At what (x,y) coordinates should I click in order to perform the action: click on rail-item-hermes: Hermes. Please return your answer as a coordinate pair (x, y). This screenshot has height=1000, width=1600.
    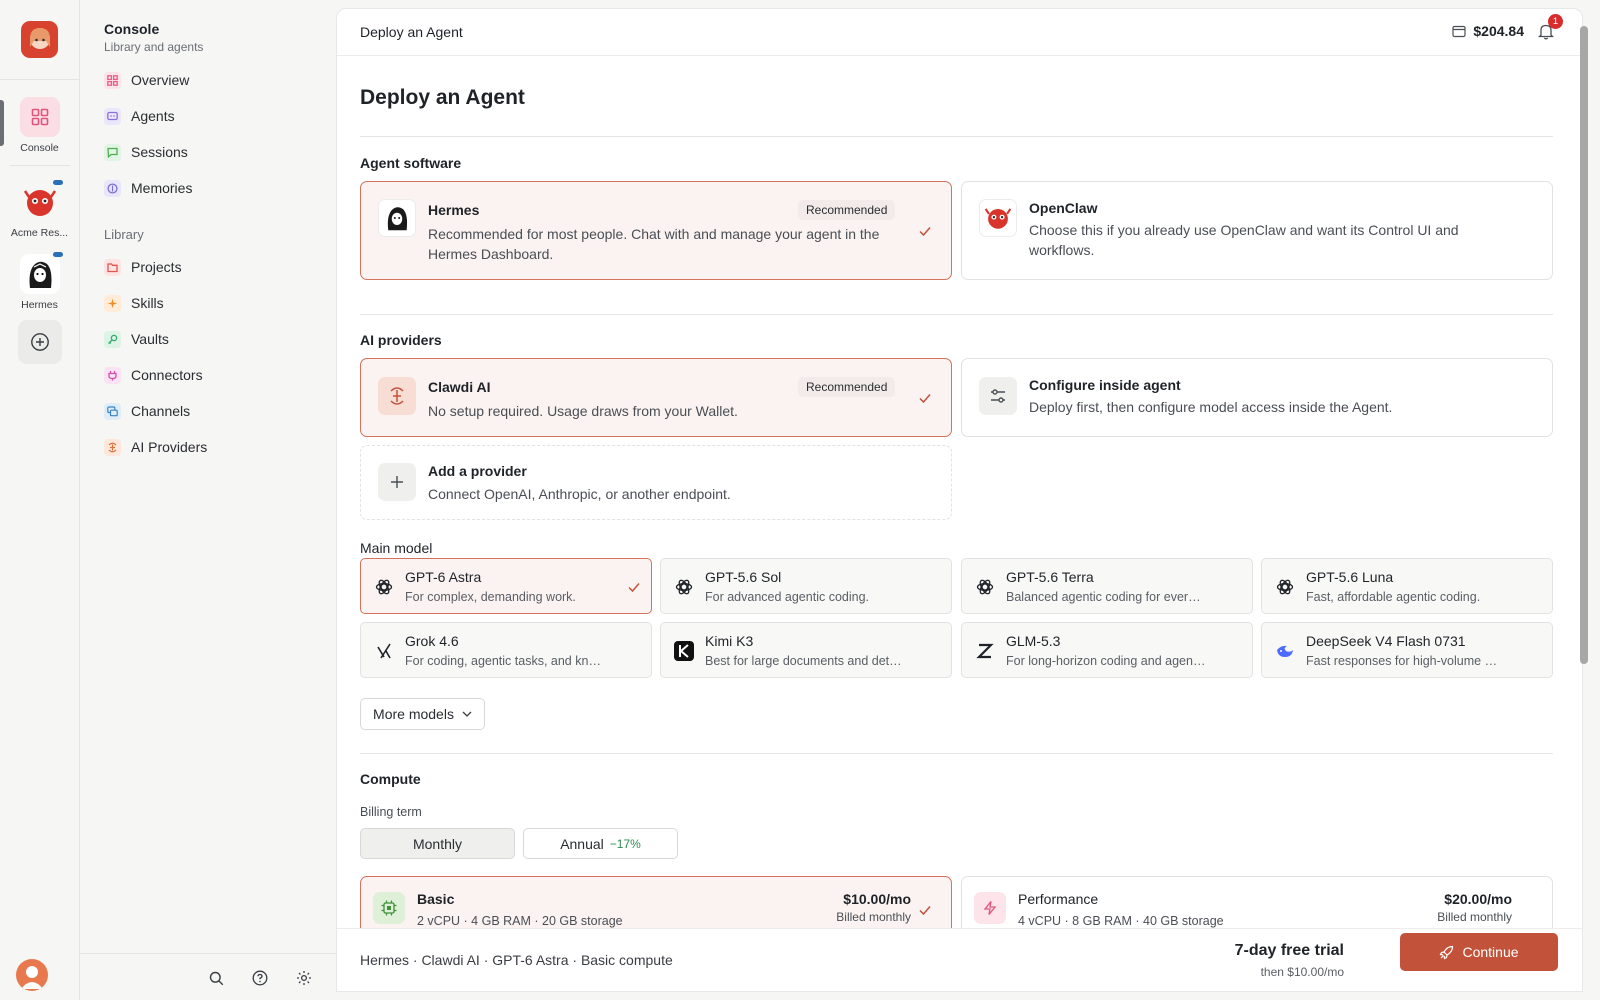
    Looking at the image, I should click on (39, 280).